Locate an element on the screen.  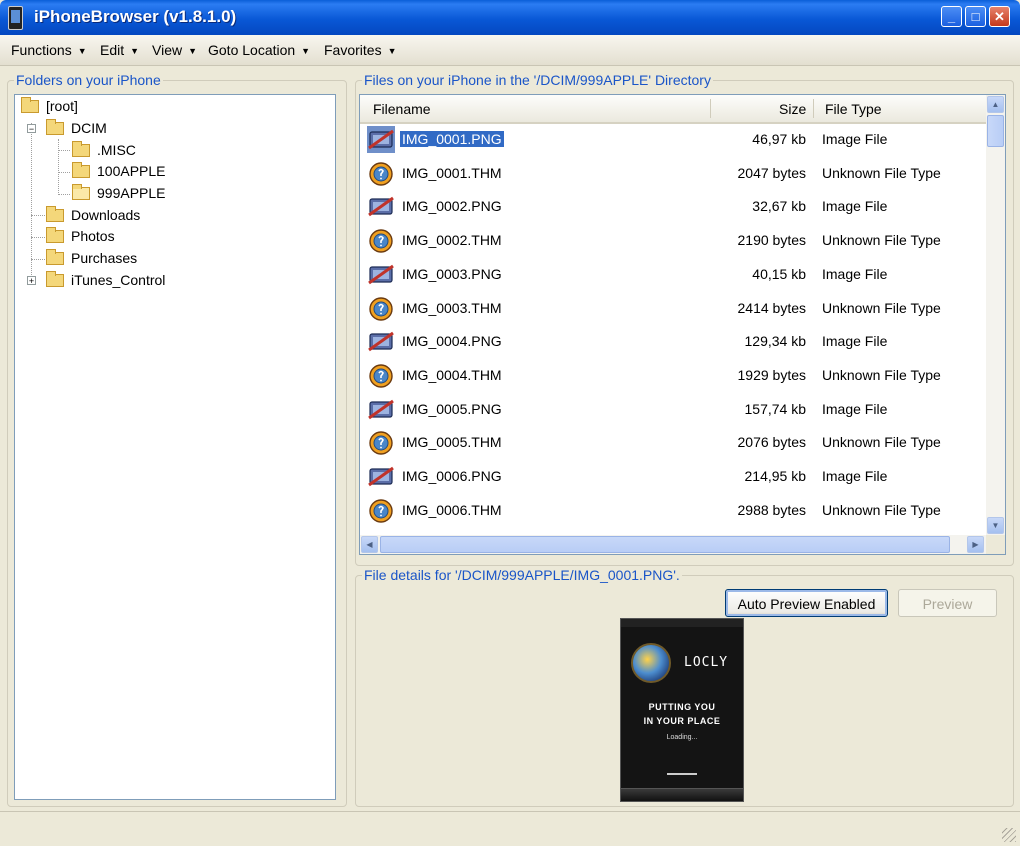
tree-node-label: [root] is located at coordinates (62, 106).